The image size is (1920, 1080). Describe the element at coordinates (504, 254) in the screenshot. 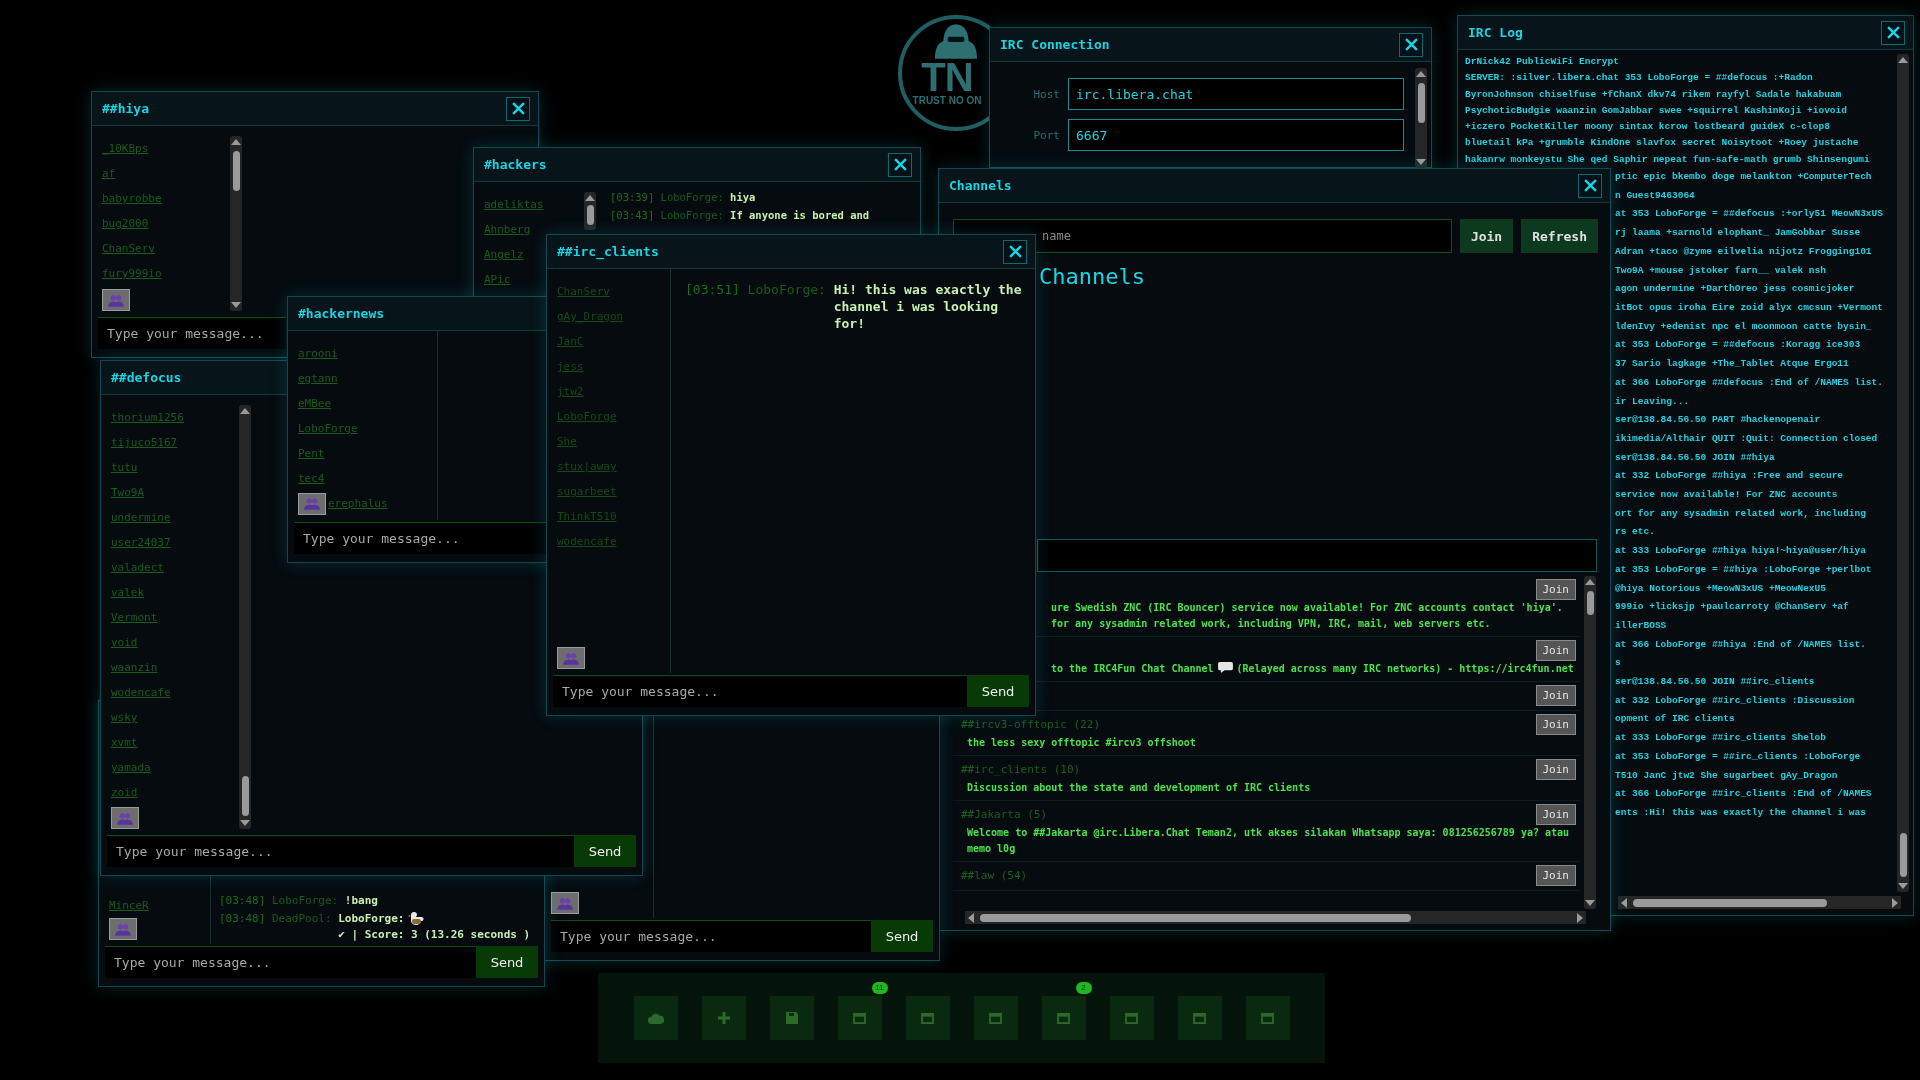

I see `user-link: Angelz` at that location.